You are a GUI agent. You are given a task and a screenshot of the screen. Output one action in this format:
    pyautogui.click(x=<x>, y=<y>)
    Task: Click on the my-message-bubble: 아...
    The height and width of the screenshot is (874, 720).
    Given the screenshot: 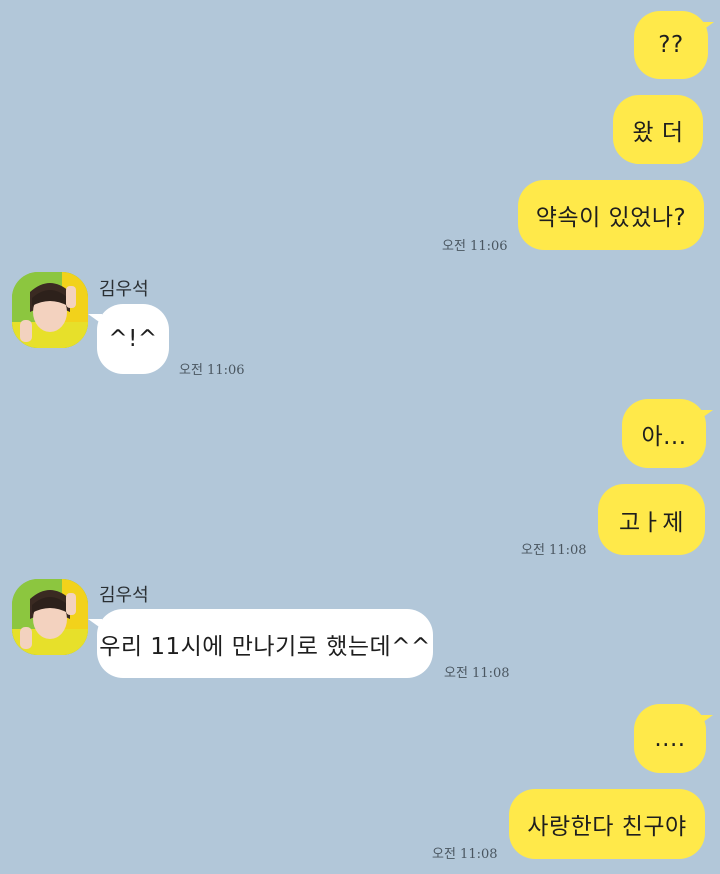 What is the action you would take?
    pyautogui.click(x=664, y=433)
    